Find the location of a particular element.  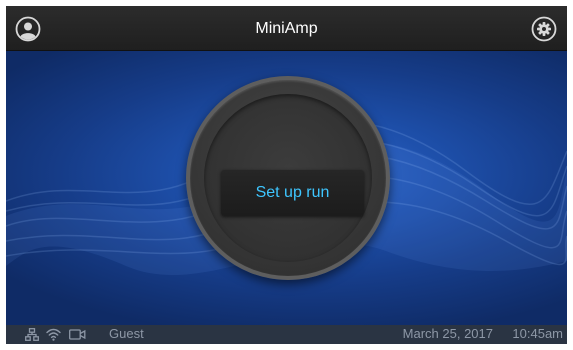

top-bar: MiniAmp is located at coordinates (286, 28).